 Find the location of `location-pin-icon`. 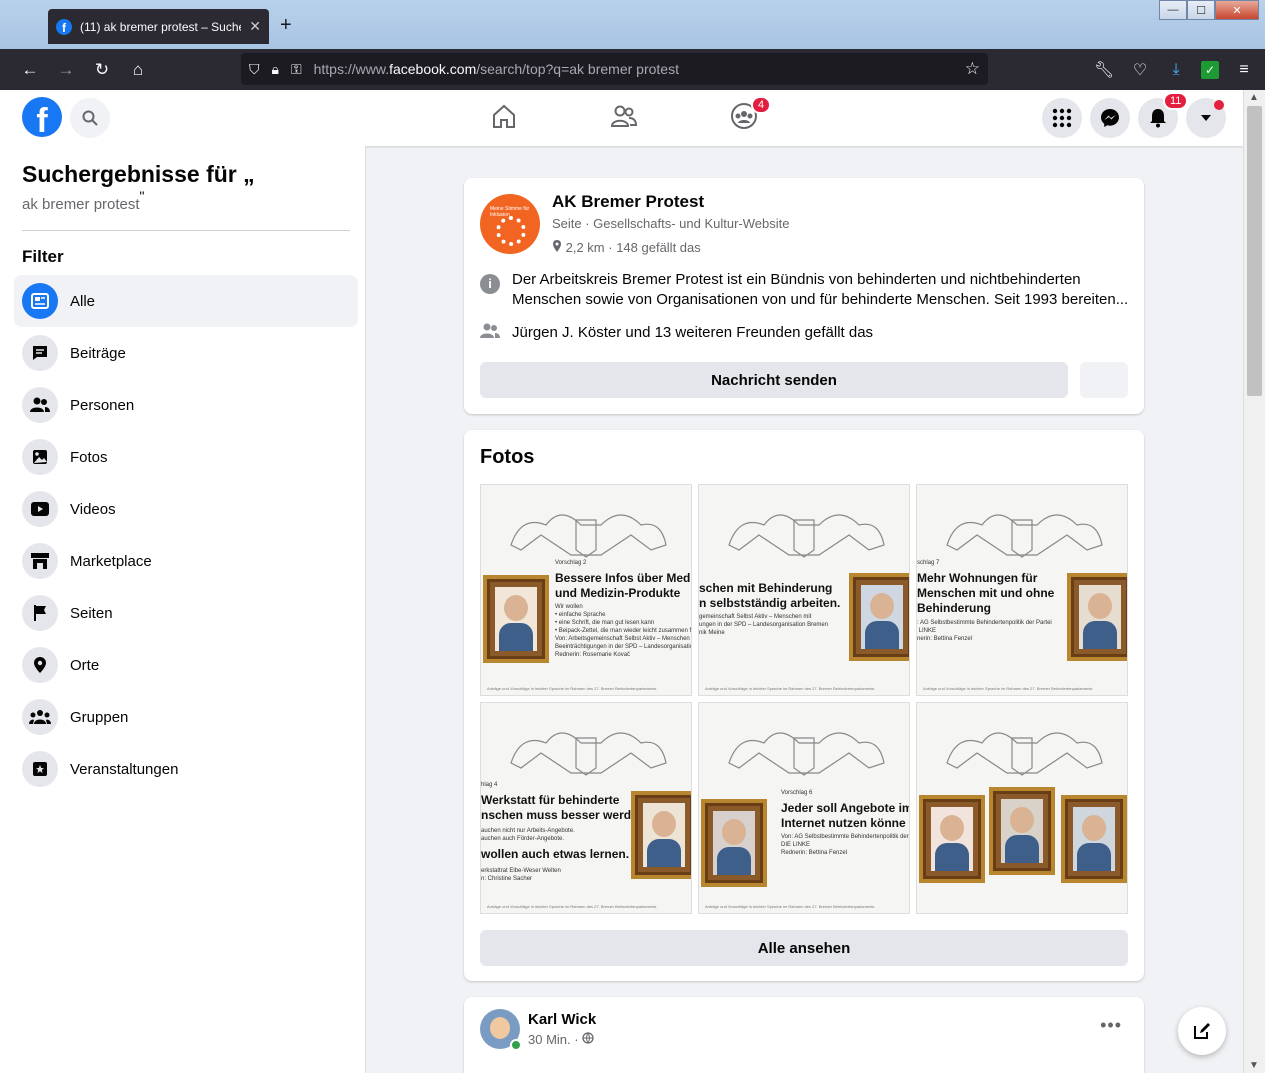

location-pin-icon is located at coordinates (557, 246).